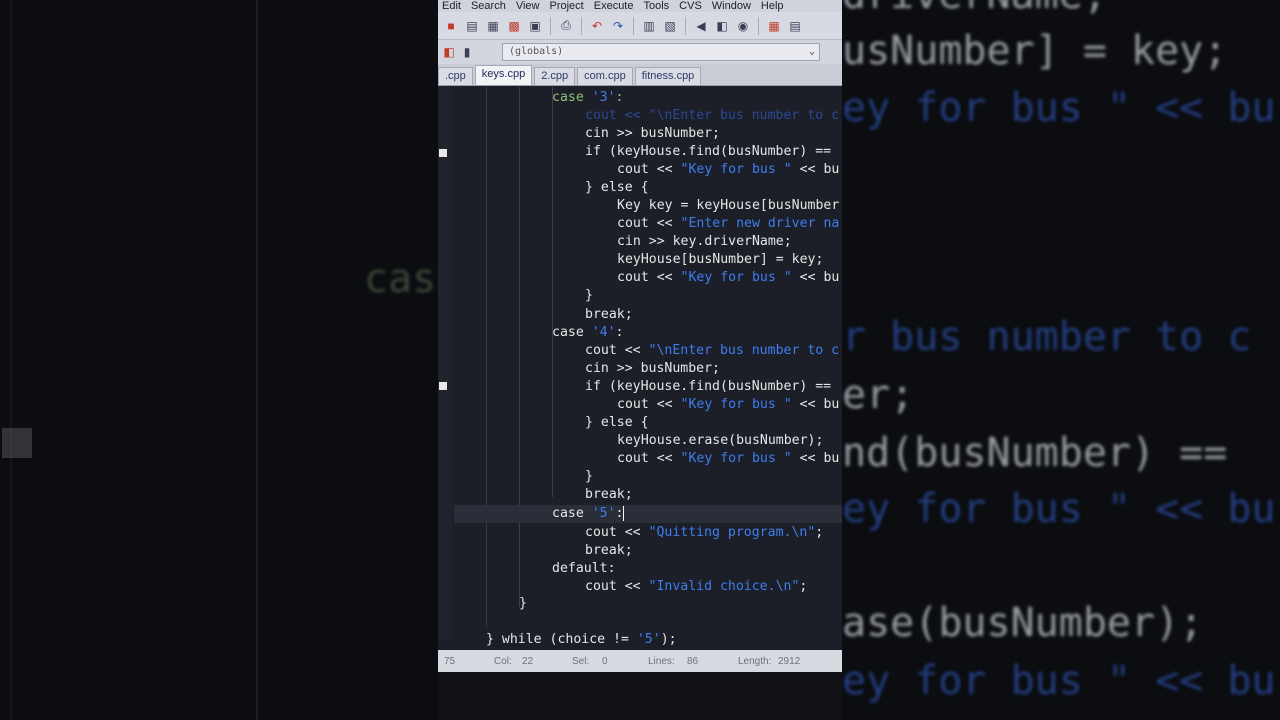 The width and height of the screenshot is (1280, 720). Describe the element at coordinates (755, 661) in the screenshot. I see `status-length-label: Length:` at that location.